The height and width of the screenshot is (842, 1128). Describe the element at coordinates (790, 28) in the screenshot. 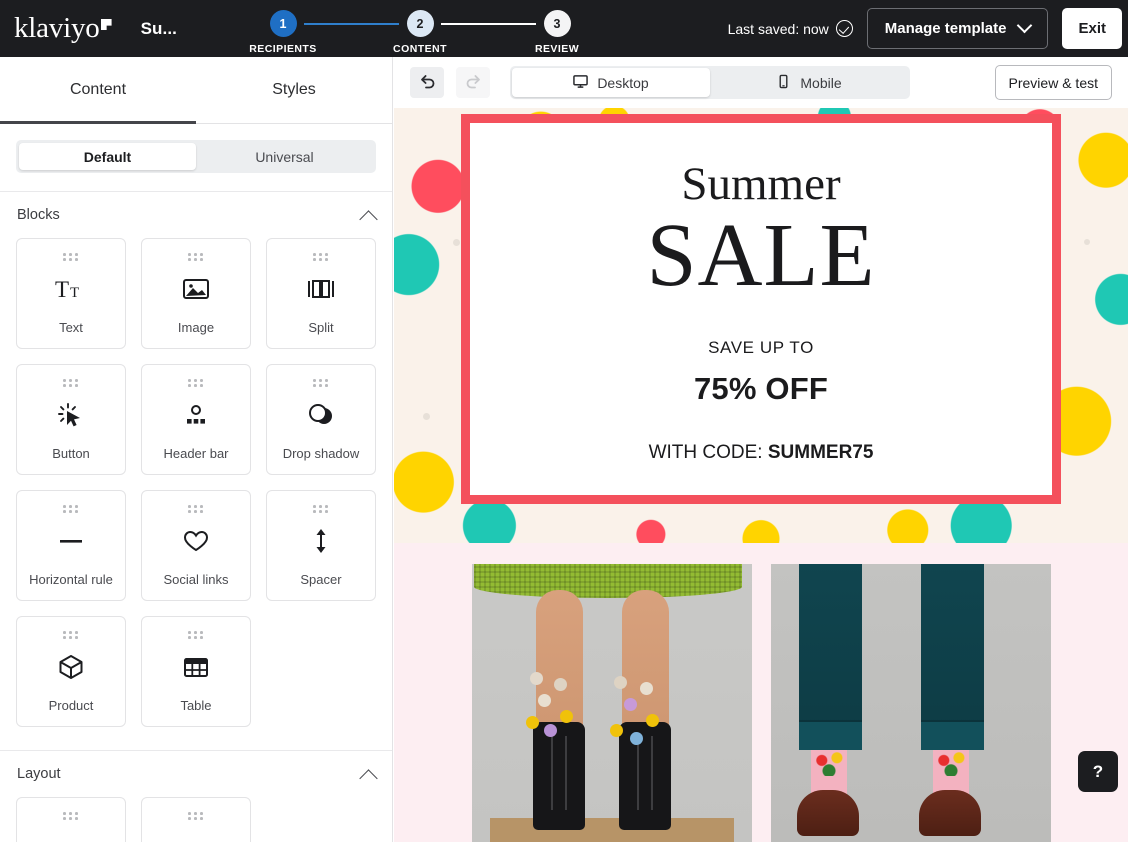

I see `last-saved-status: Last saved: now` at that location.